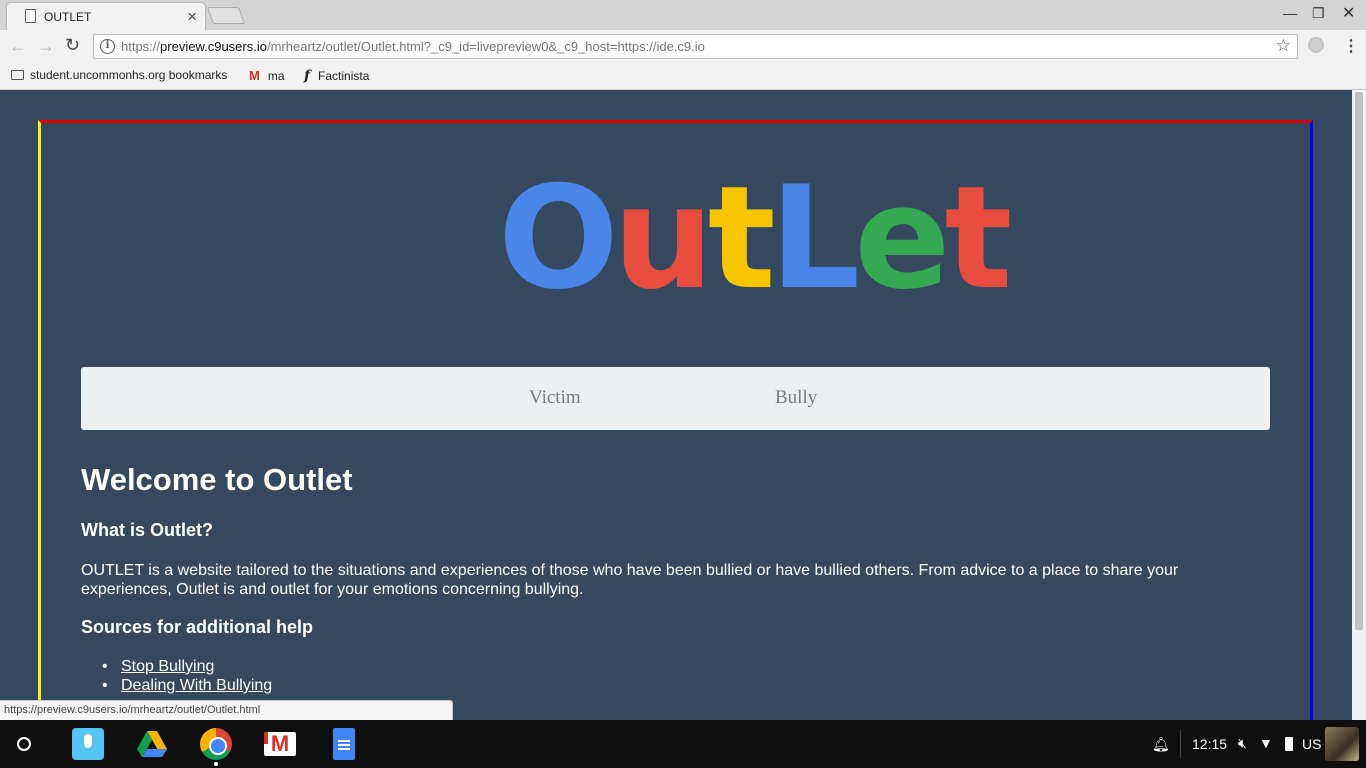 The image size is (1366, 768). What do you see at coordinates (17, 75) in the screenshot?
I see `folder-icon` at bounding box center [17, 75].